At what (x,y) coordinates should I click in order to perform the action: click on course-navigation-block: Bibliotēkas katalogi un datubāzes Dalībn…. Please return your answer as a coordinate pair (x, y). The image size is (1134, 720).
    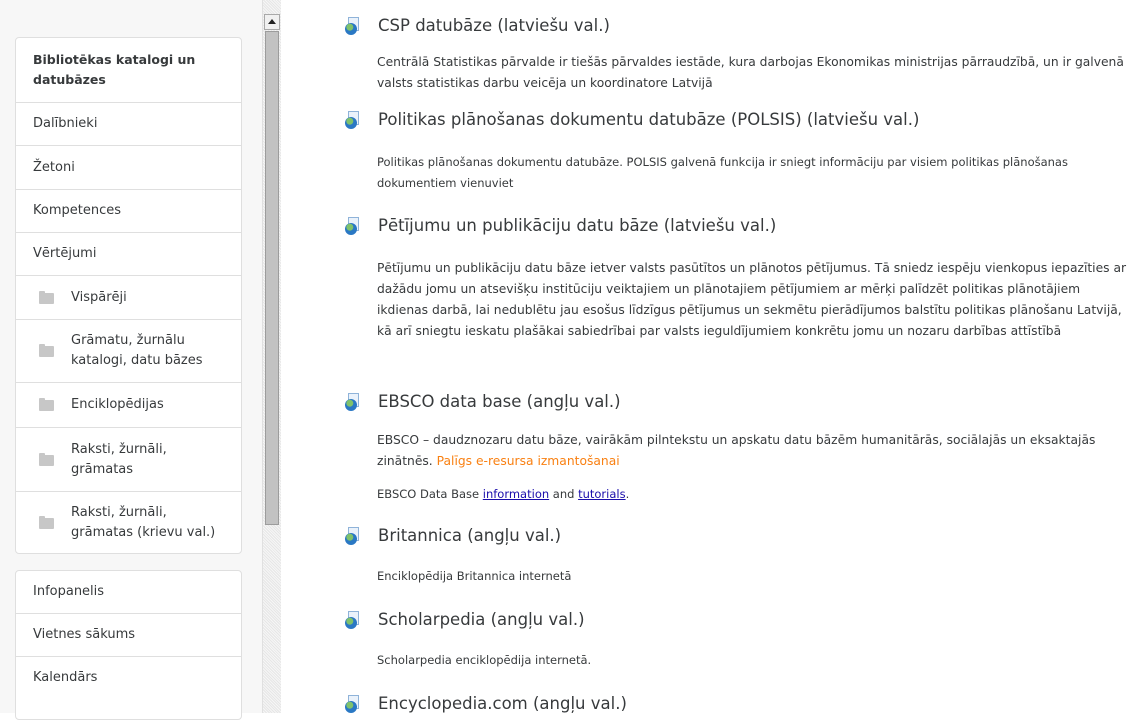
    Looking at the image, I should click on (128, 295).